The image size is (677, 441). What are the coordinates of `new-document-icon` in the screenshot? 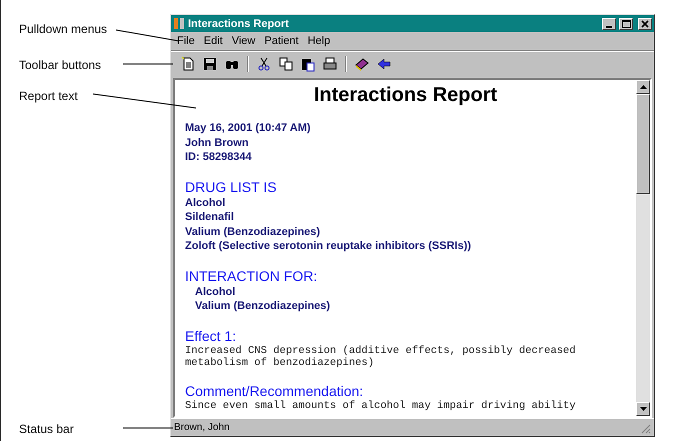 It's located at (188, 64).